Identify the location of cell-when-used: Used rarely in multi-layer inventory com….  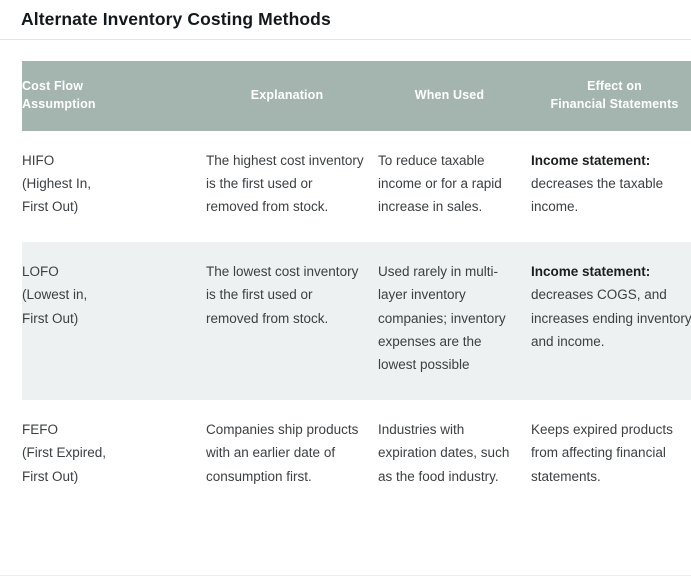
(454, 321).